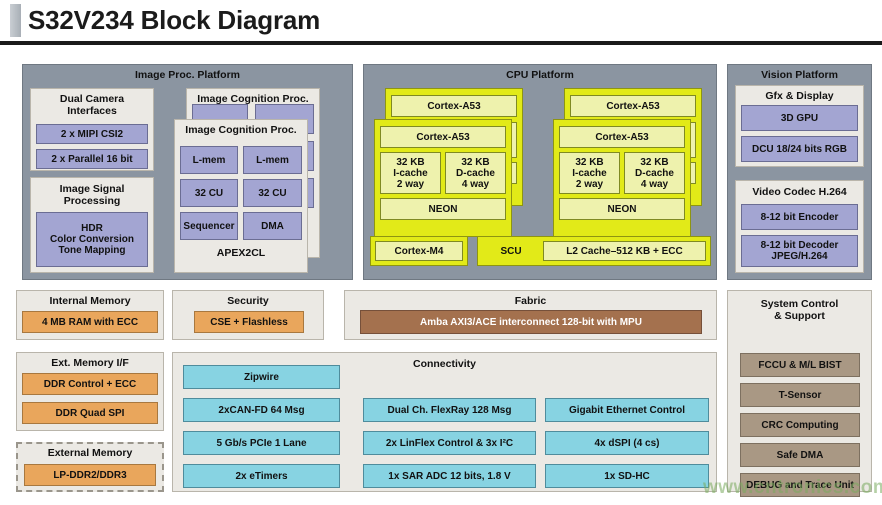 This screenshot has width=882, height=505. What do you see at coordinates (792, 487) in the screenshot?
I see `watermark: www.cntronics.com` at bounding box center [792, 487].